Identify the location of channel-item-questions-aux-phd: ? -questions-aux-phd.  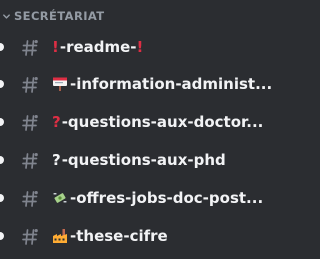
(130, 160).